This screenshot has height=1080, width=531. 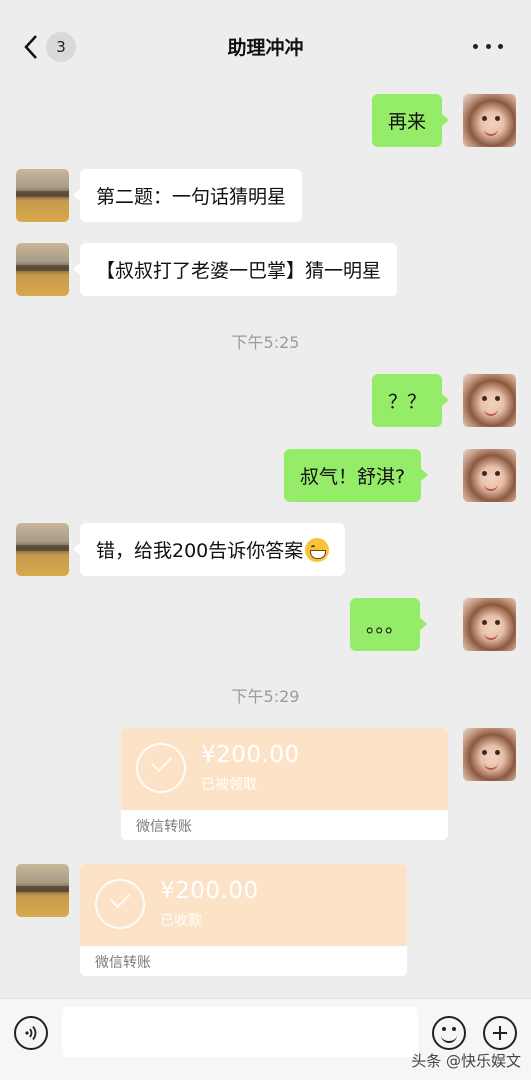 I want to click on message-bubble-theirs: 错，给我200告诉你答案, so click(x=209, y=549).